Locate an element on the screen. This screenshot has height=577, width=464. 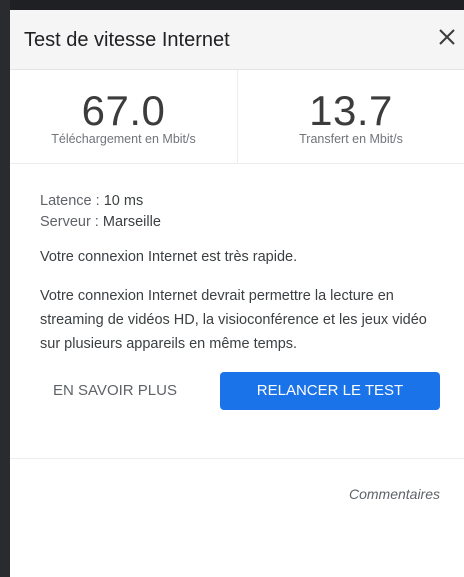
upload-speed-label: Transfert en Mbit/s is located at coordinates (351, 139).